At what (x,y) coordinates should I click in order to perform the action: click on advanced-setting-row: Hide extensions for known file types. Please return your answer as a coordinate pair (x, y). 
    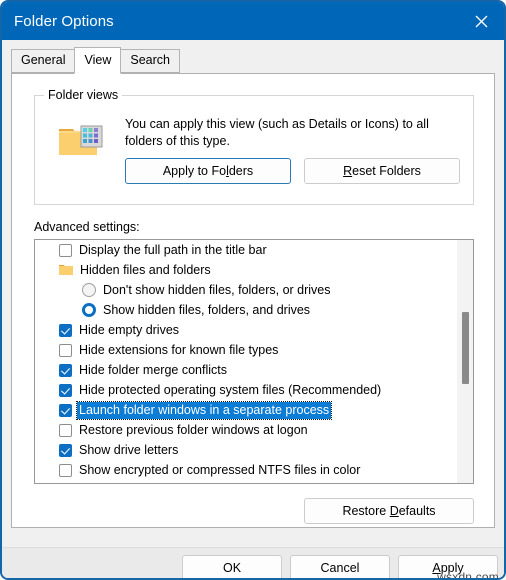
    Looking at the image, I should click on (245, 350).